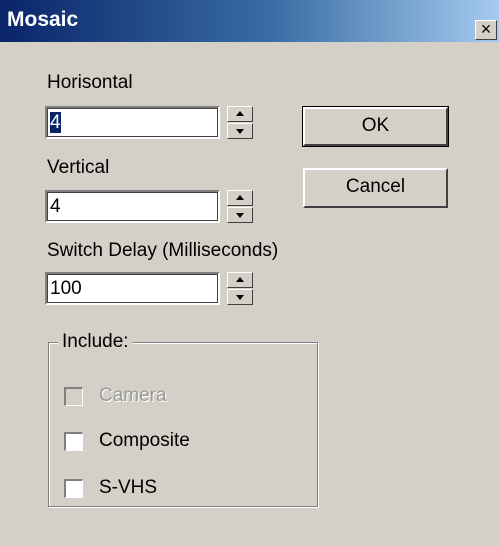  Describe the element at coordinates (73, 396) in the screenshot. I see `camera-checkbox` at that location.